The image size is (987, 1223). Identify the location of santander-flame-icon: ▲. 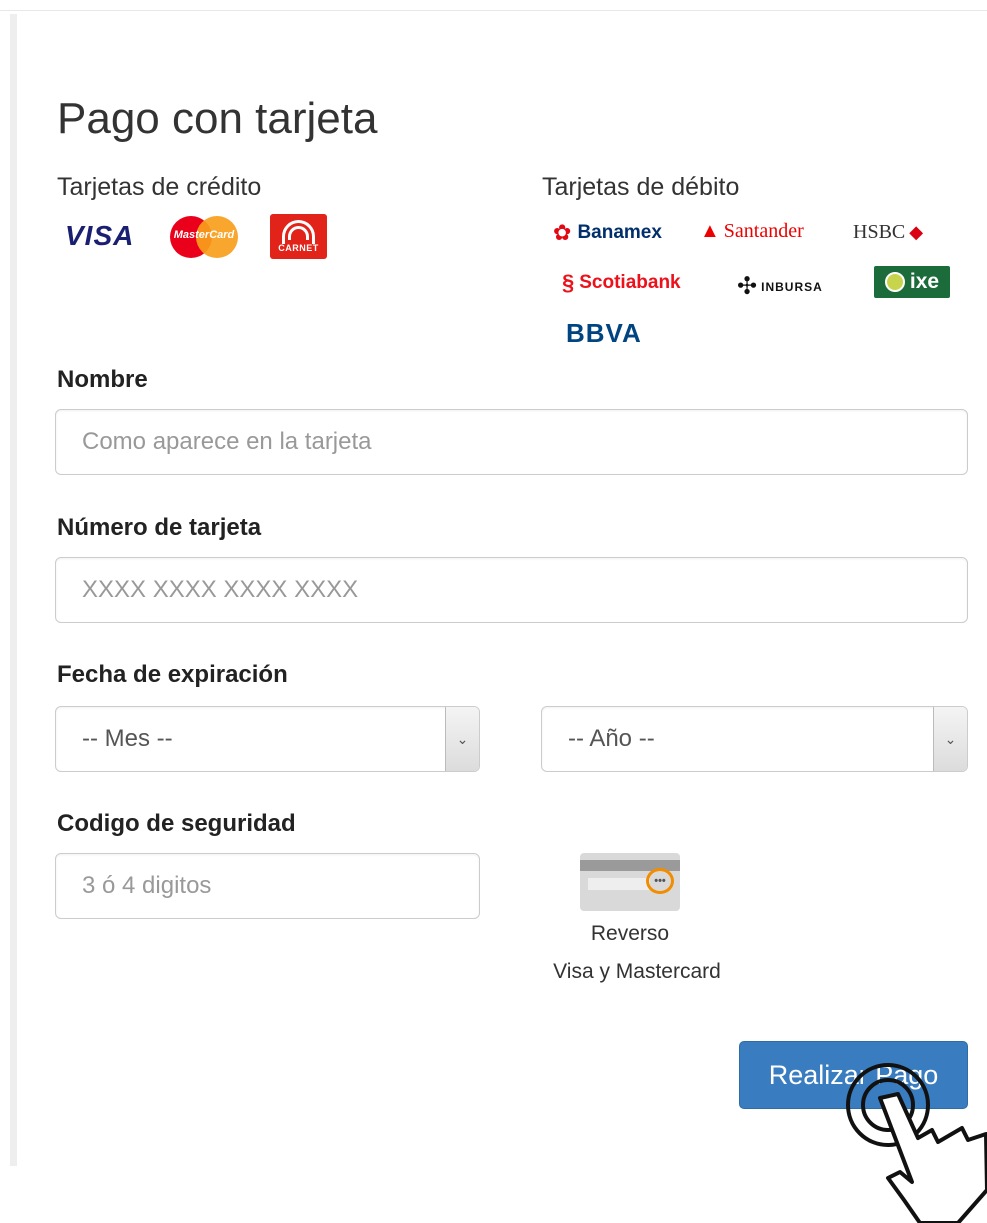
(710, 231).